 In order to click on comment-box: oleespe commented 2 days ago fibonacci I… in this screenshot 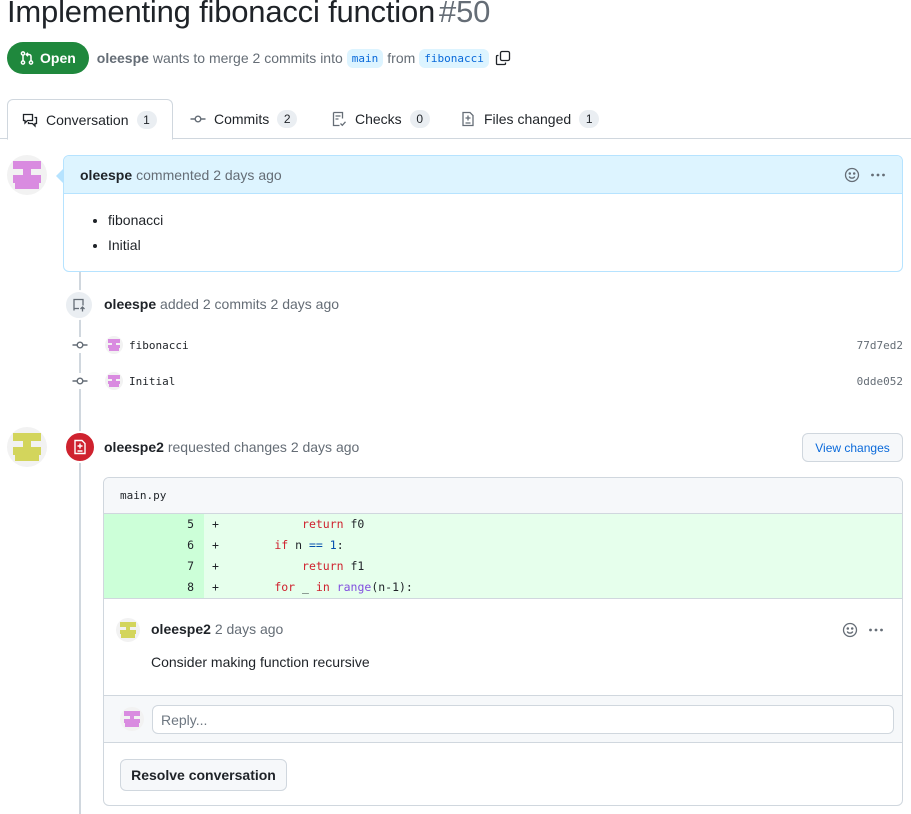, I will do `click(483, 213)`.